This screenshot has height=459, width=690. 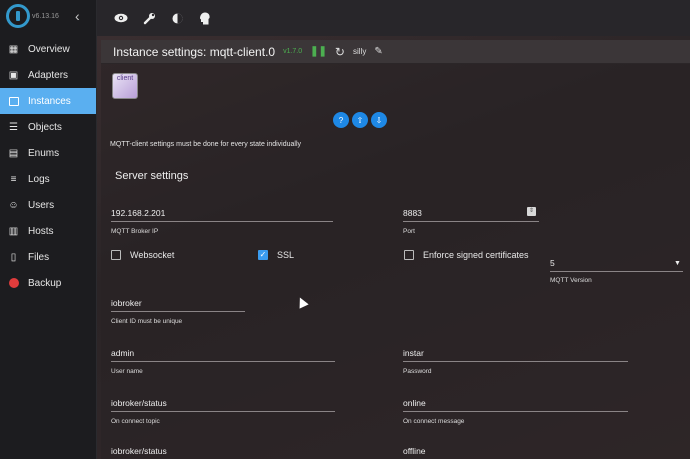 What do you see at coordinates (302, 302) in the screenshot?
I see `mouse-cursor` at bounding box center [302, 302].